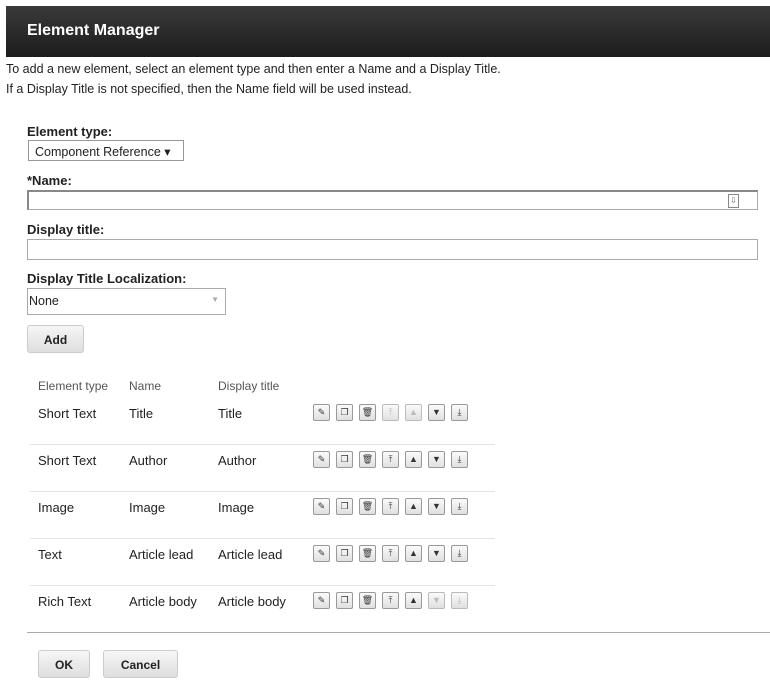 Image resolution: width=770 pixels, height=686 pixels. What do you see at coordinates (75, 562) in the screenshot?
I see `cell-type: Text` at bounding box center [75, 562].